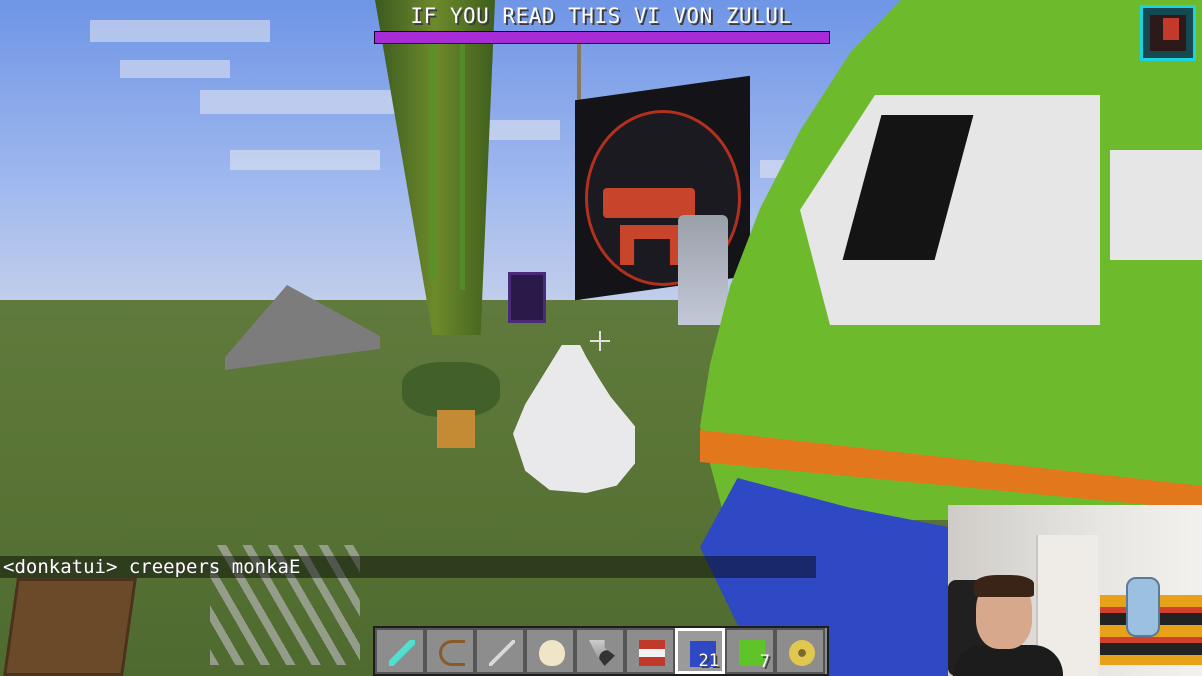  Describe the element at coordinates (527, 297) in the screenshot. I see `nether-portal` at that location.